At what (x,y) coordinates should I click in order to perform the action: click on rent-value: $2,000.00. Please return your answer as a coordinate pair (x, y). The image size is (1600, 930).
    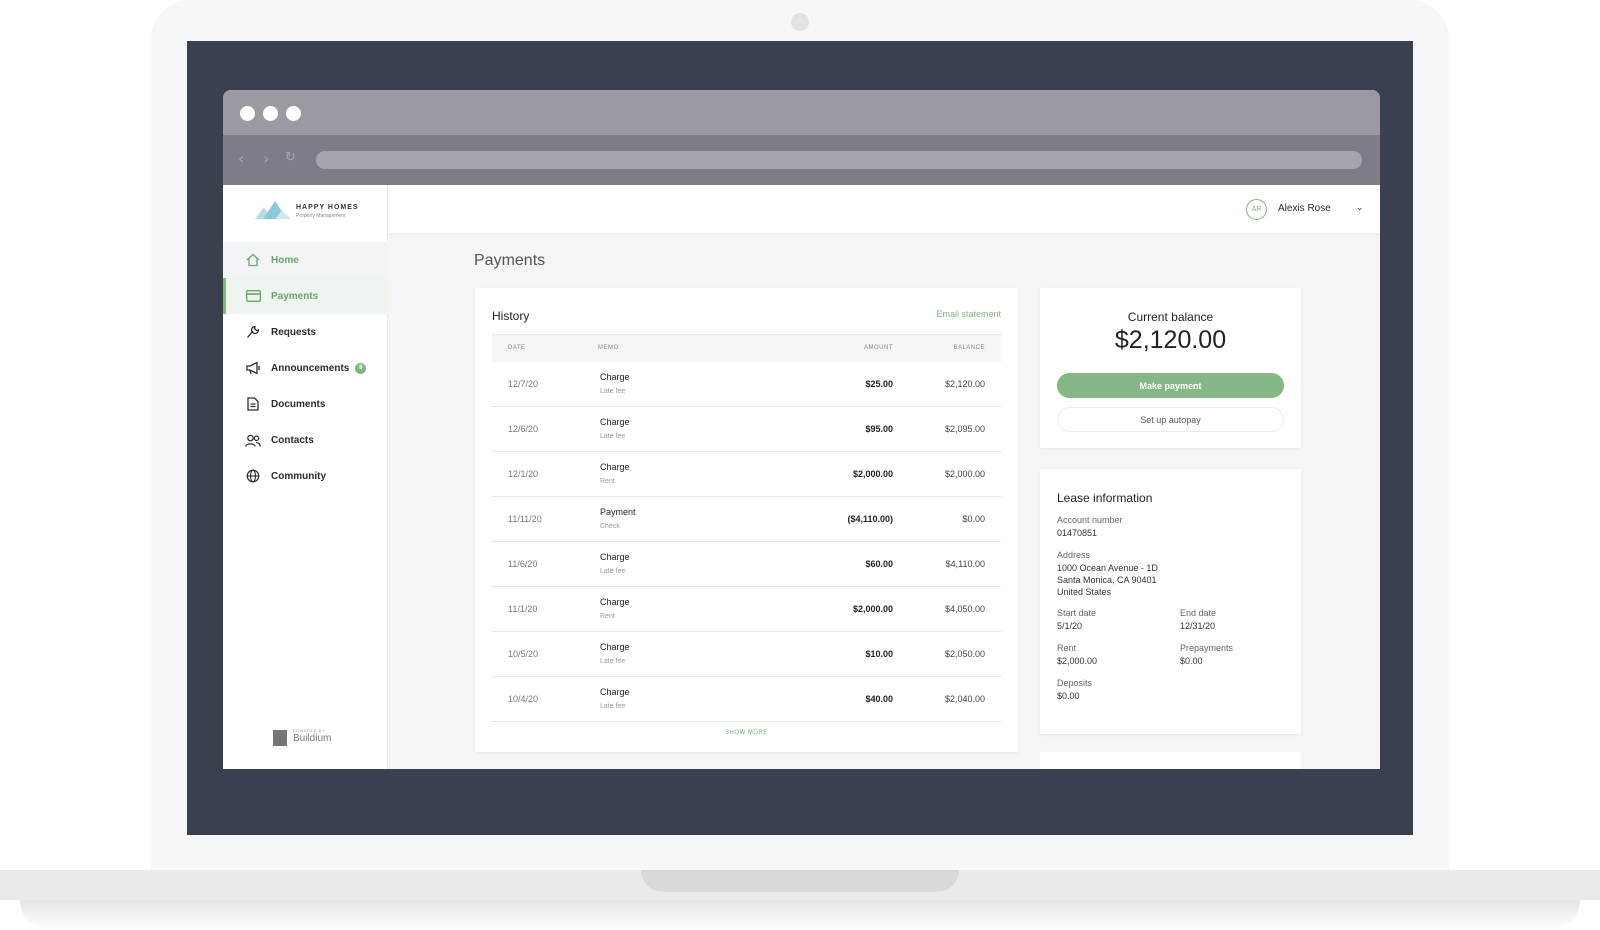
    Looking at the image, I should click on (1077, 661).